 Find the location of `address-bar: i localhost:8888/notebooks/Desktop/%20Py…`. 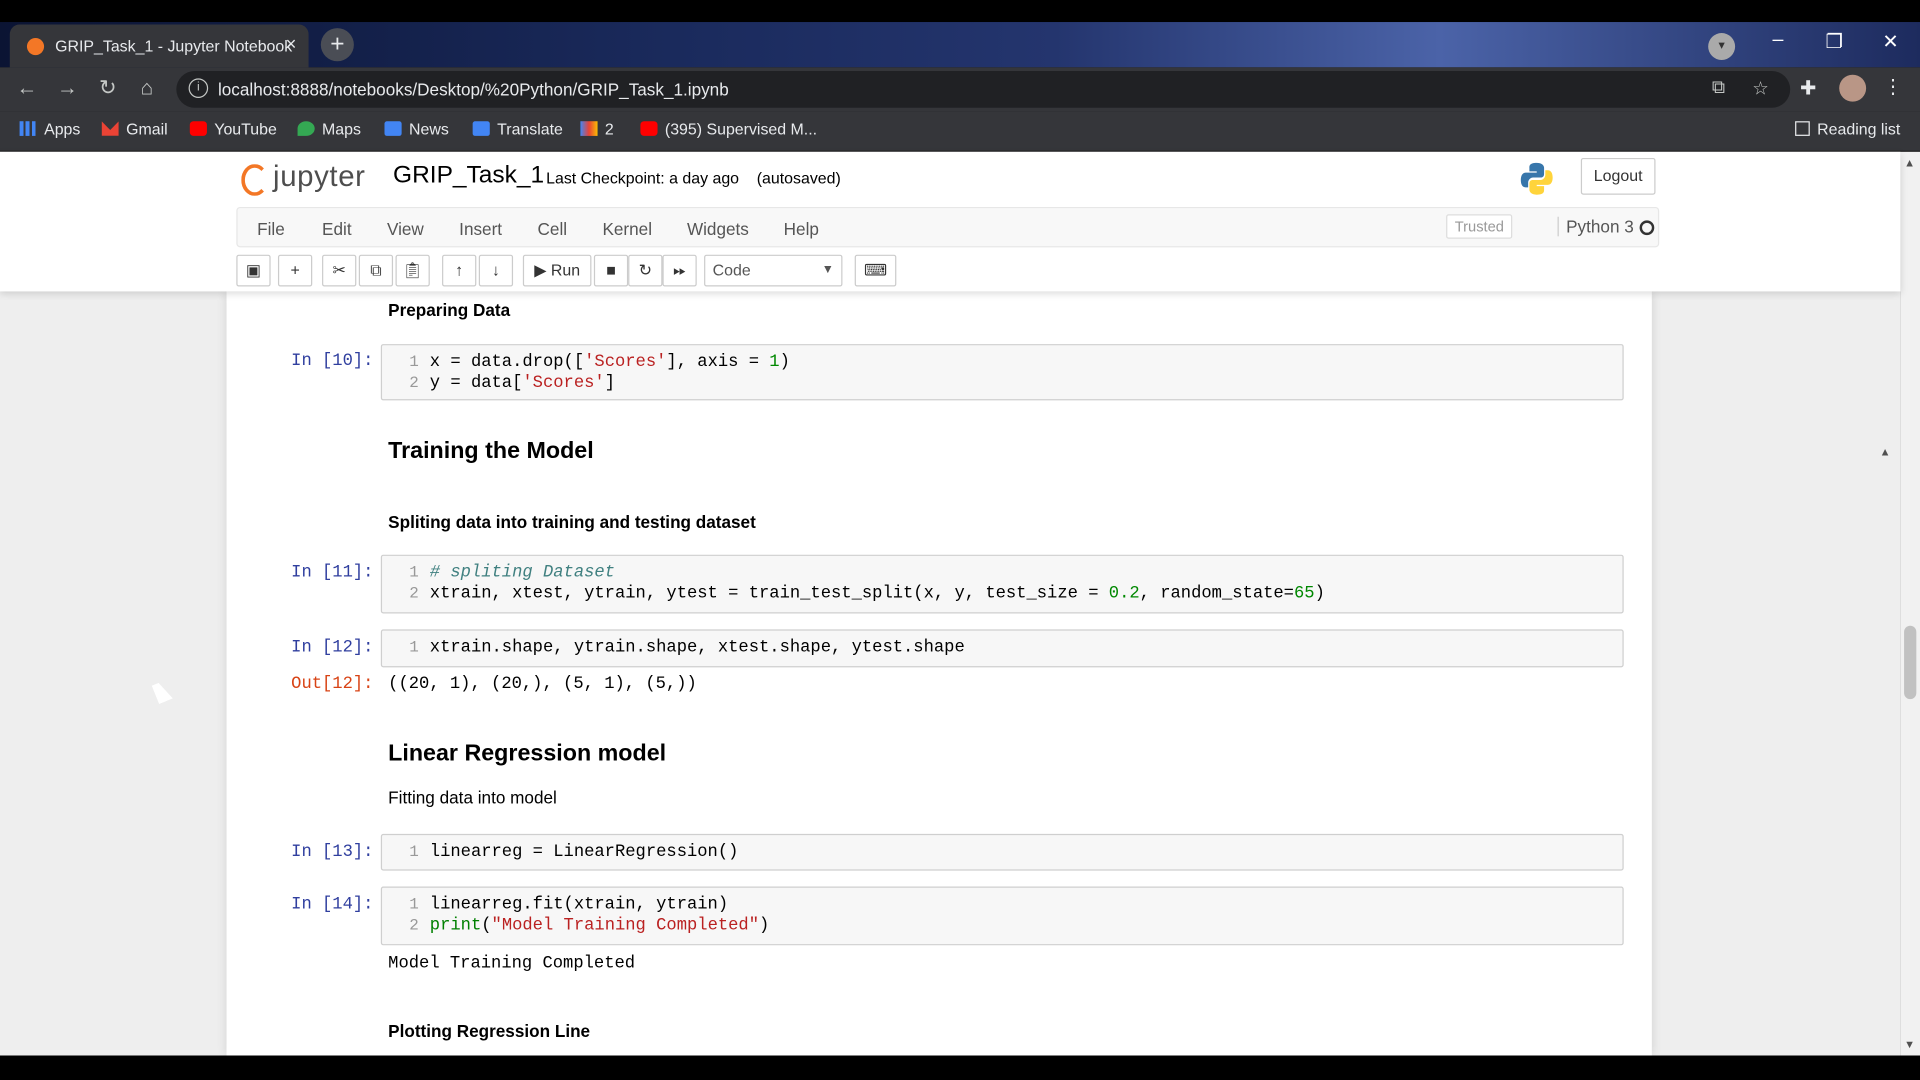

address-bar: i localhost:8888/notebooks/Desktop/%20Py… is located at coordinates (983, 89).